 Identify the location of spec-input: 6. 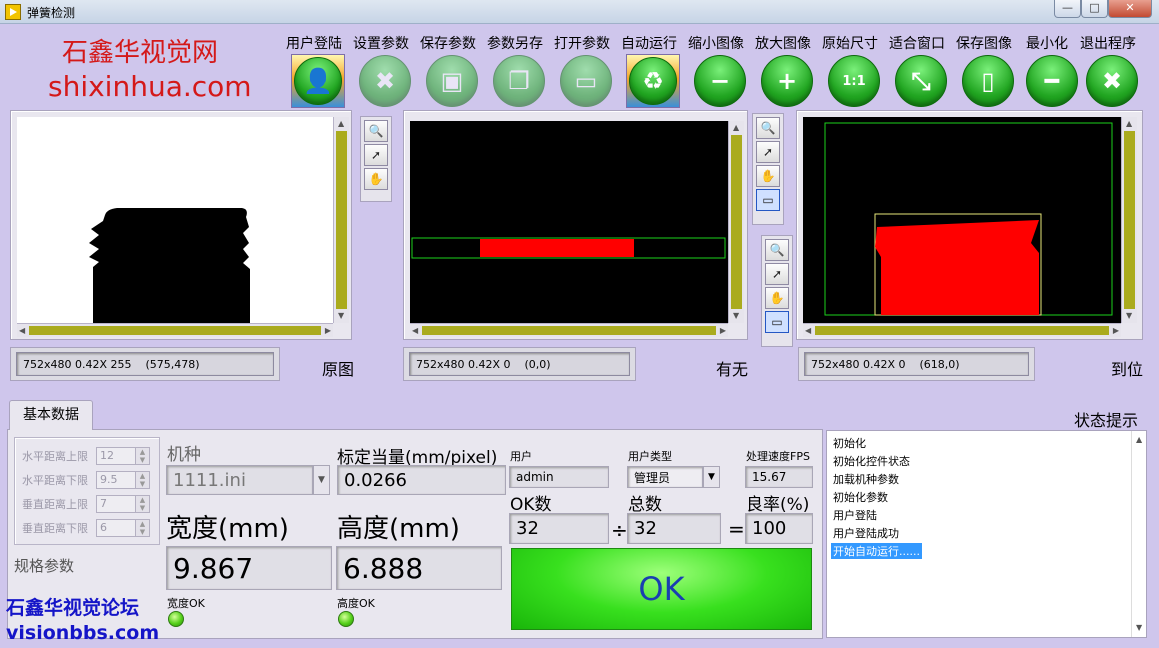
(116, 528).